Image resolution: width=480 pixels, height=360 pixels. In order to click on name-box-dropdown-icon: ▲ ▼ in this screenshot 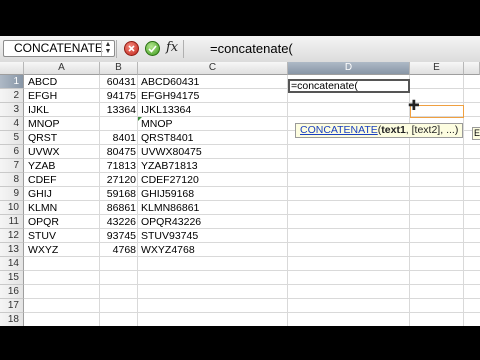, I will do `click(107, 48)`.